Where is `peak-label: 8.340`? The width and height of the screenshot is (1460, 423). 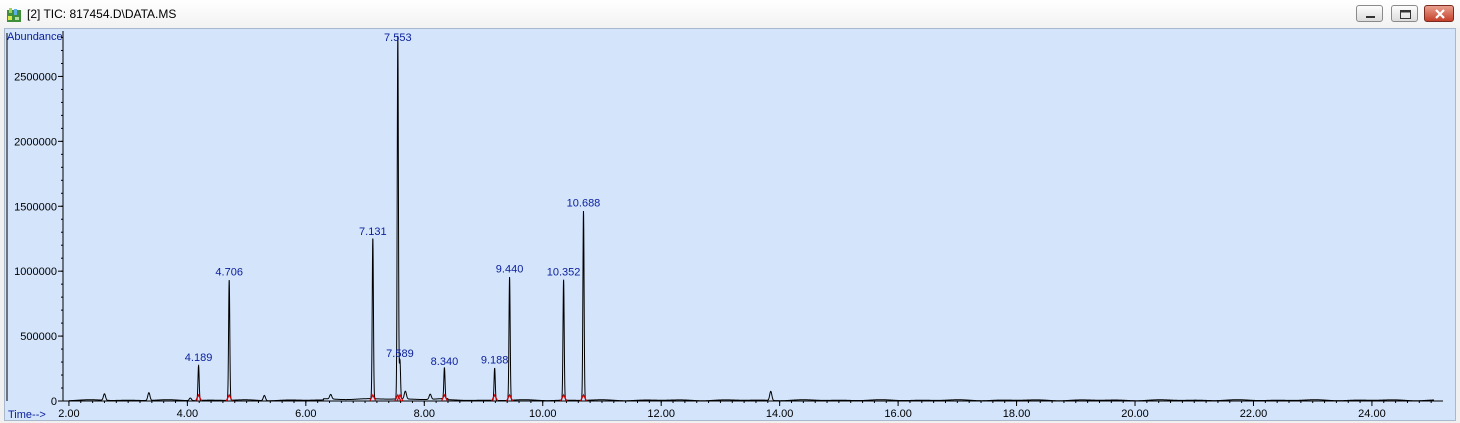
peak-label: 8.340 is located at coordinates (445, 362).